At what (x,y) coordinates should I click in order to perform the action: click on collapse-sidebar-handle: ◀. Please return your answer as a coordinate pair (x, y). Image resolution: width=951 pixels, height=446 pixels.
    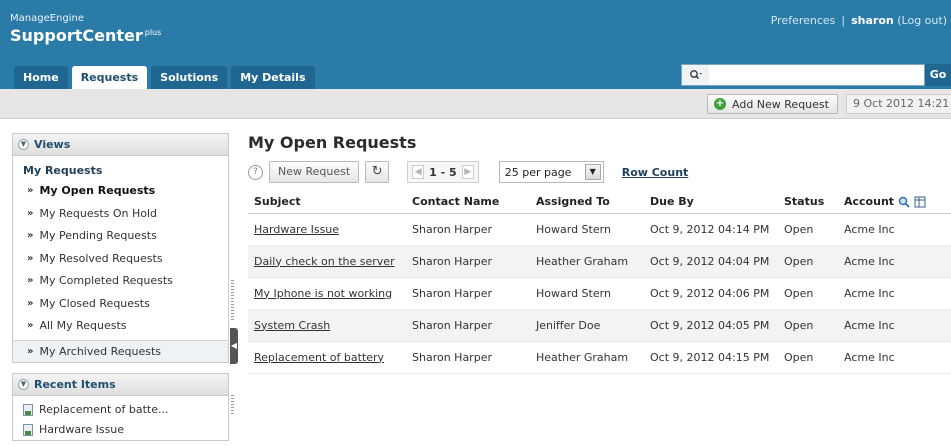
    Looking at the image, I should click on (234, 346).